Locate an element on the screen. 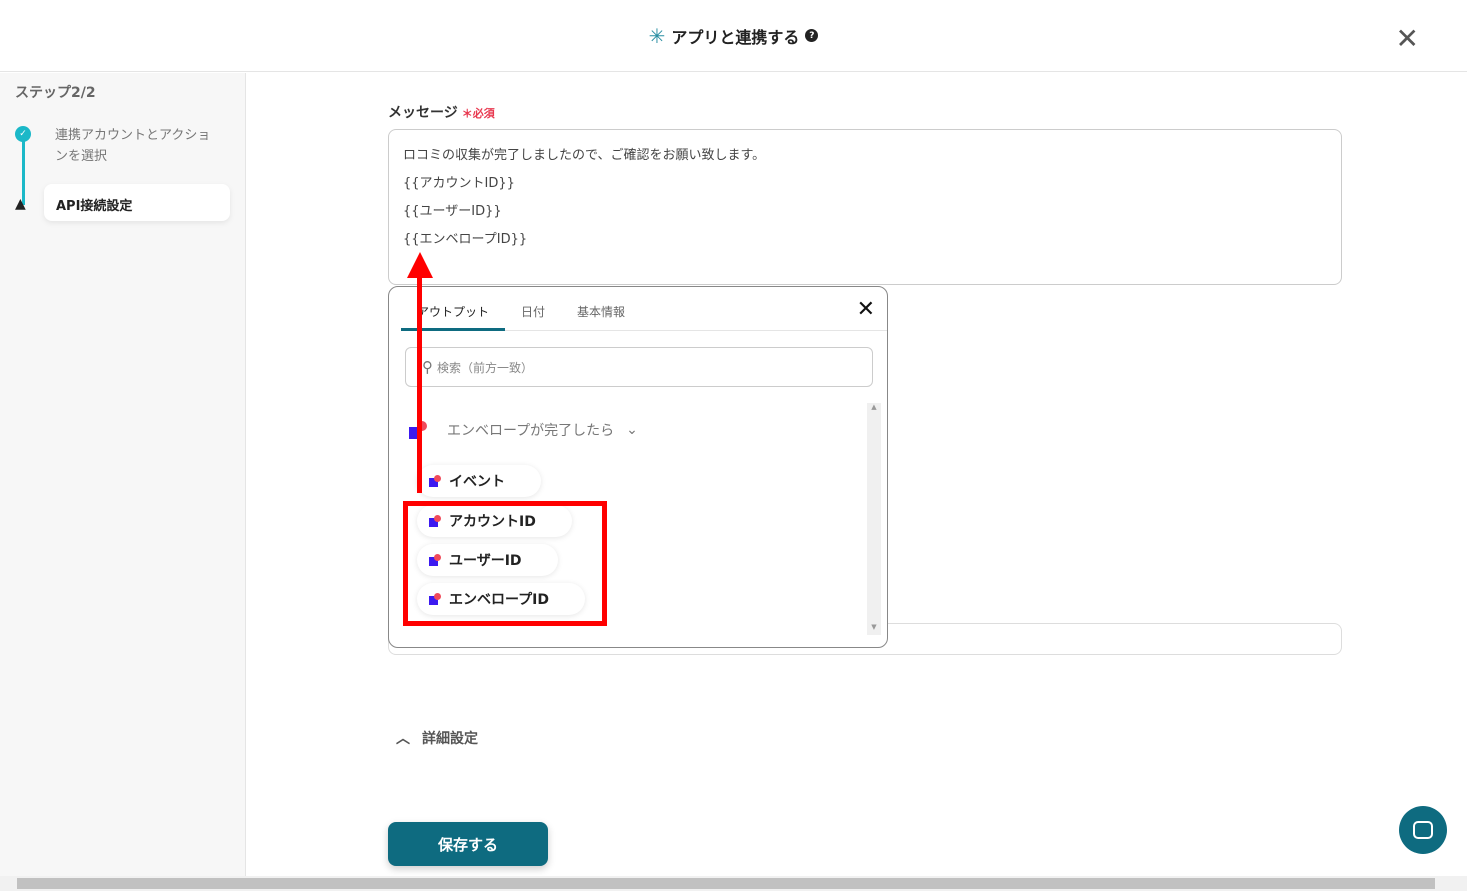 The image size is (1467, 891). annotation-arrow is located at coordinates (419, 384).